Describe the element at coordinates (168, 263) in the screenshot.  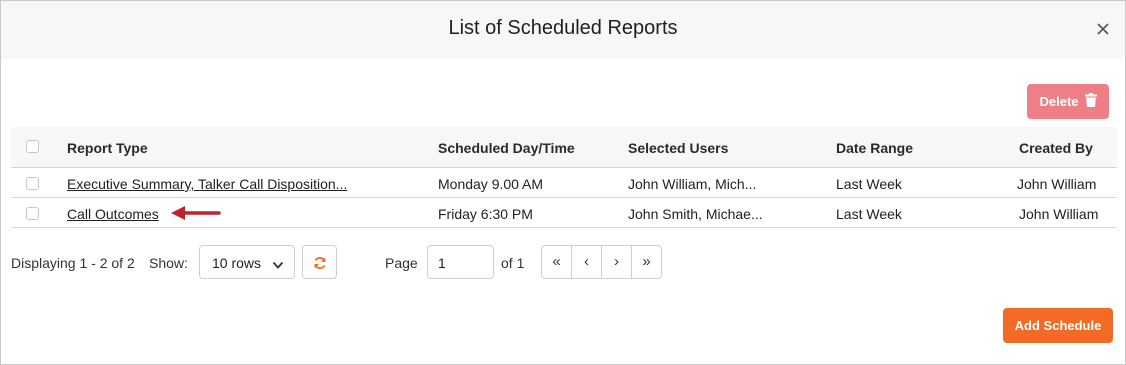
I see `show-label: Show:` at that location.